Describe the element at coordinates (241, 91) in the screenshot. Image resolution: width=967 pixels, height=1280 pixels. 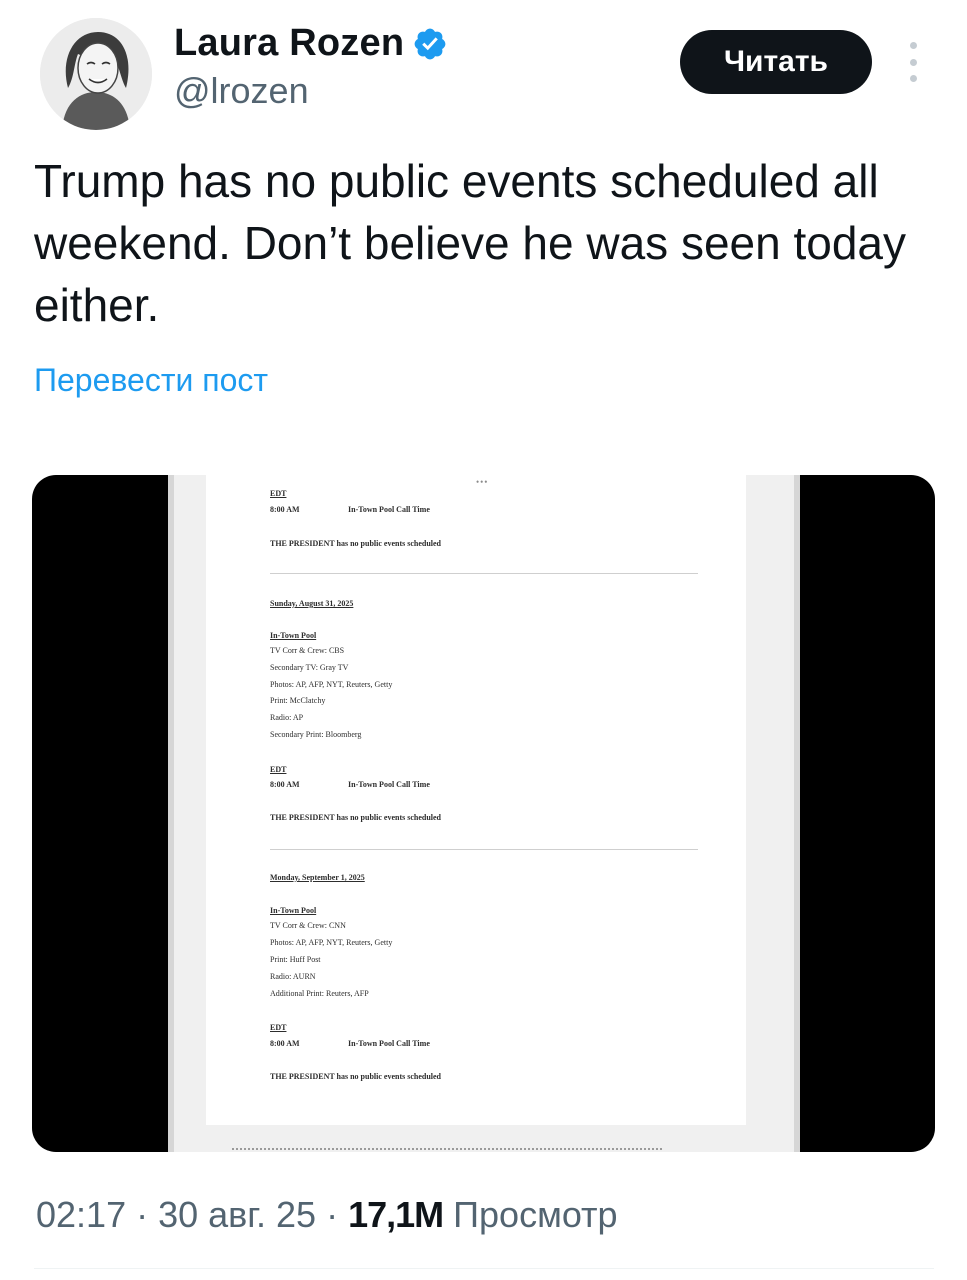
I see `author-handle: @lrozen` at that location.